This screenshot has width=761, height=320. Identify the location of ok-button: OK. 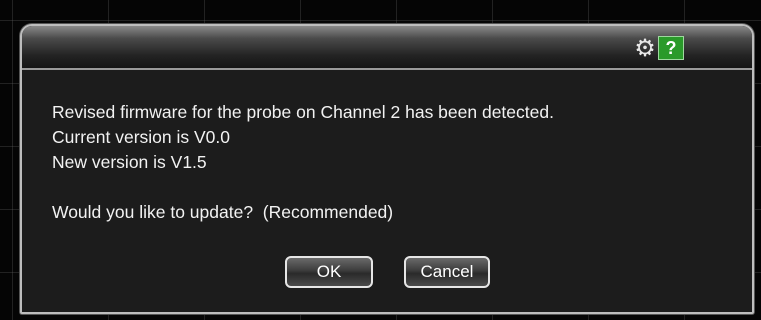
(329, 272).